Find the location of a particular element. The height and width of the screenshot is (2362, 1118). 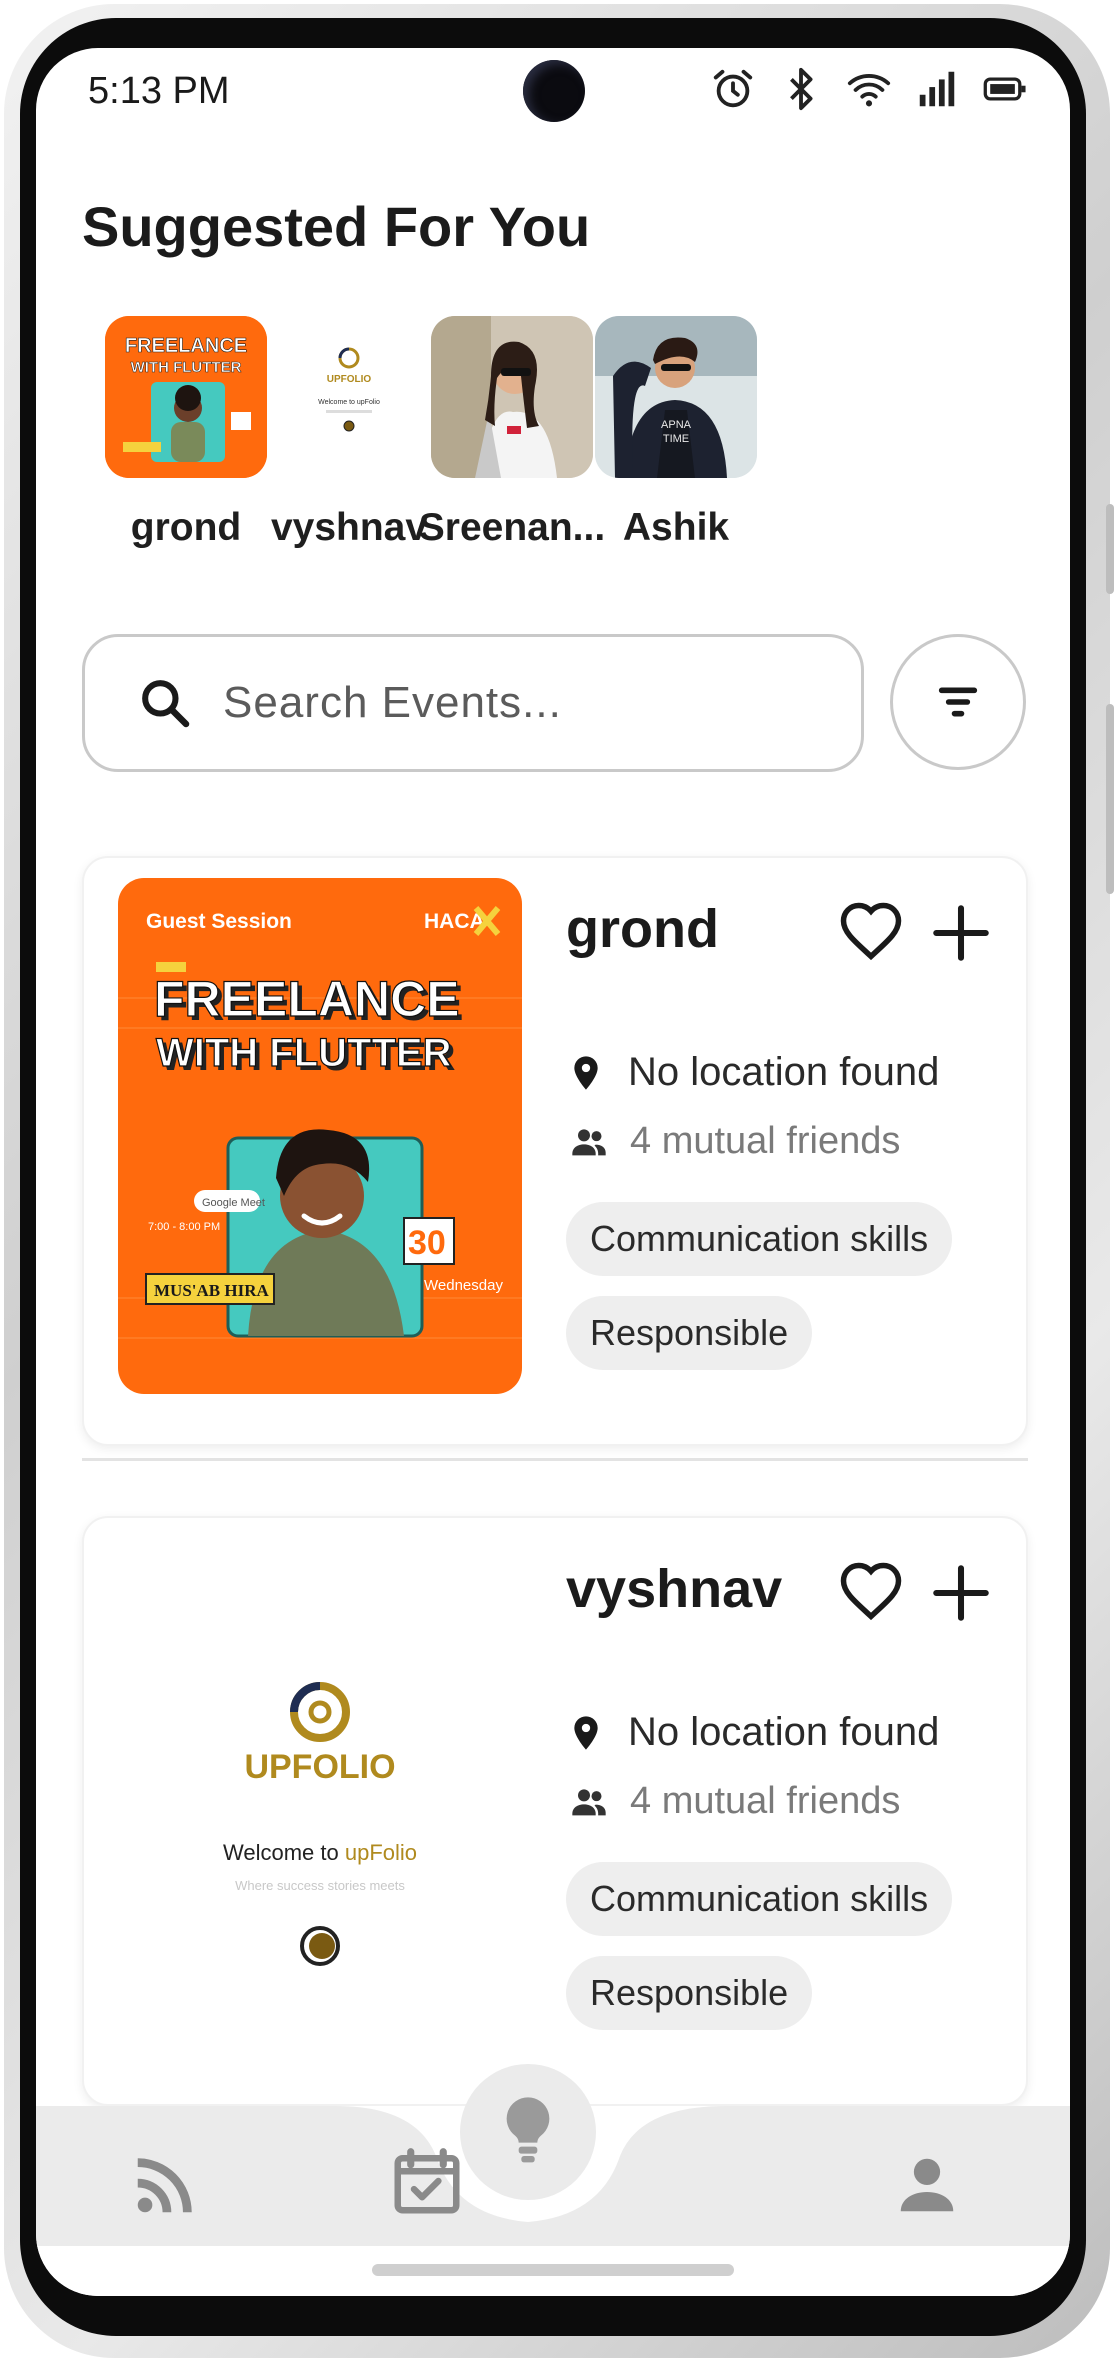

section-title: Suggested For You is located at coordinates (336, 226).